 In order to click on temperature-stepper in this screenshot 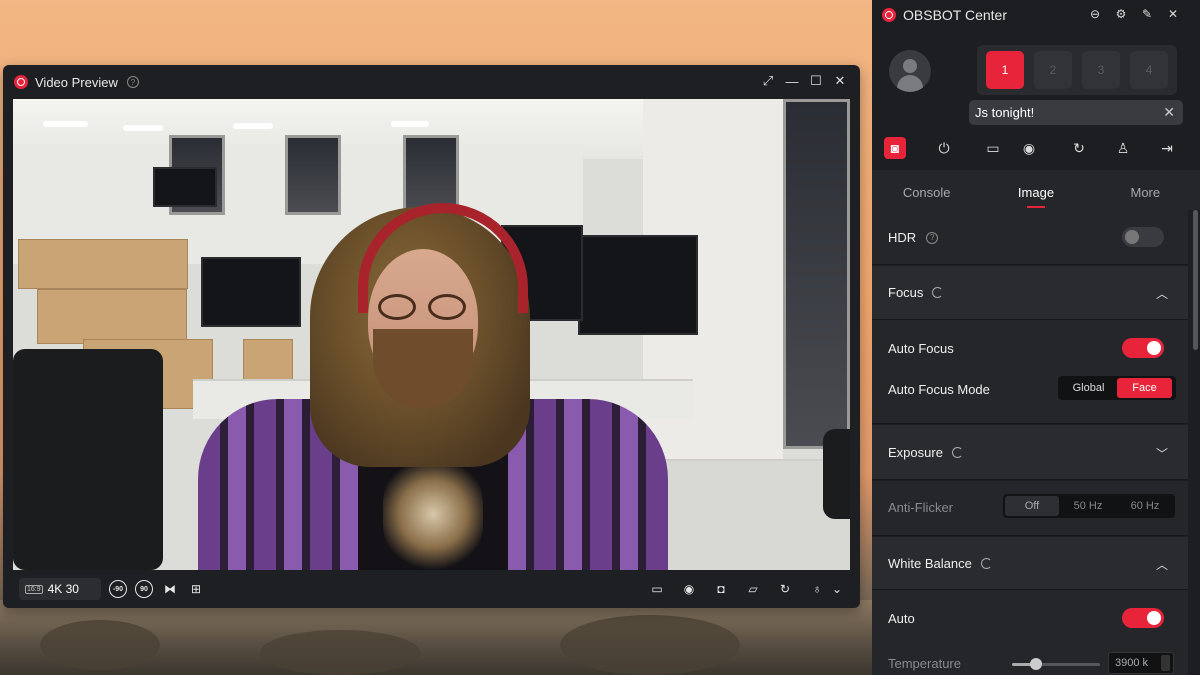, I will do `click(1165, 663)`.